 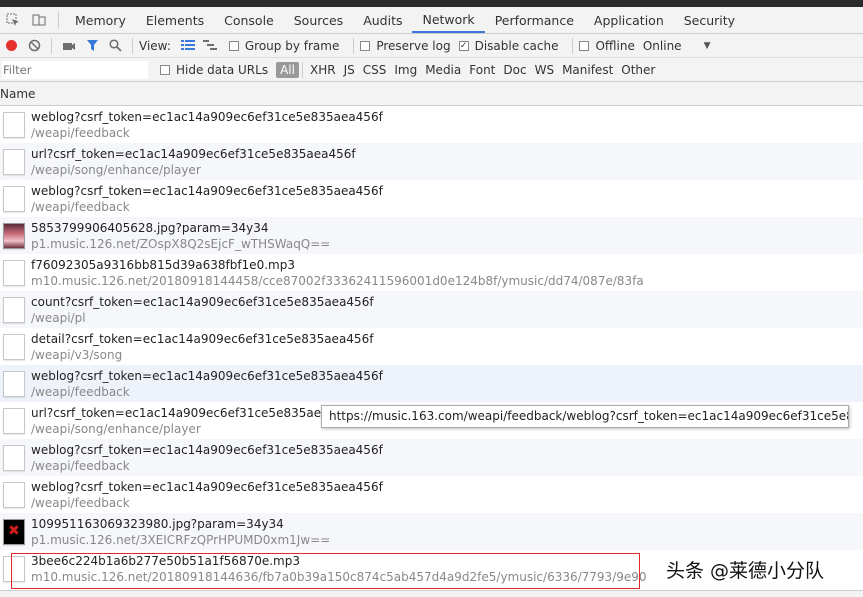 I want to click on tab-network: Network, so click(x=448, y=20).